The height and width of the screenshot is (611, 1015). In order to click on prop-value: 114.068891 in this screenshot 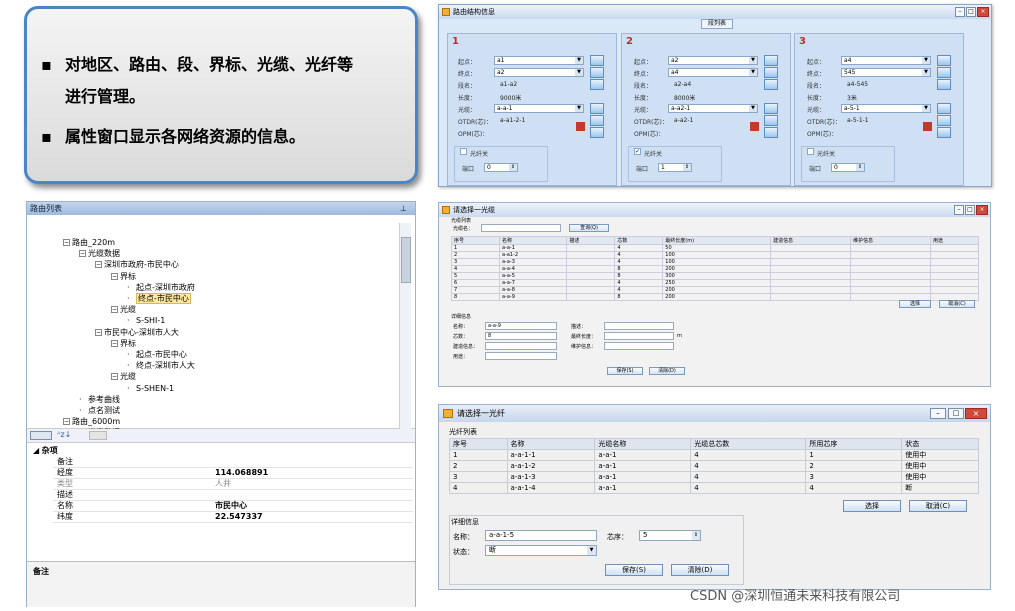, I will do `click(241, 473)`.